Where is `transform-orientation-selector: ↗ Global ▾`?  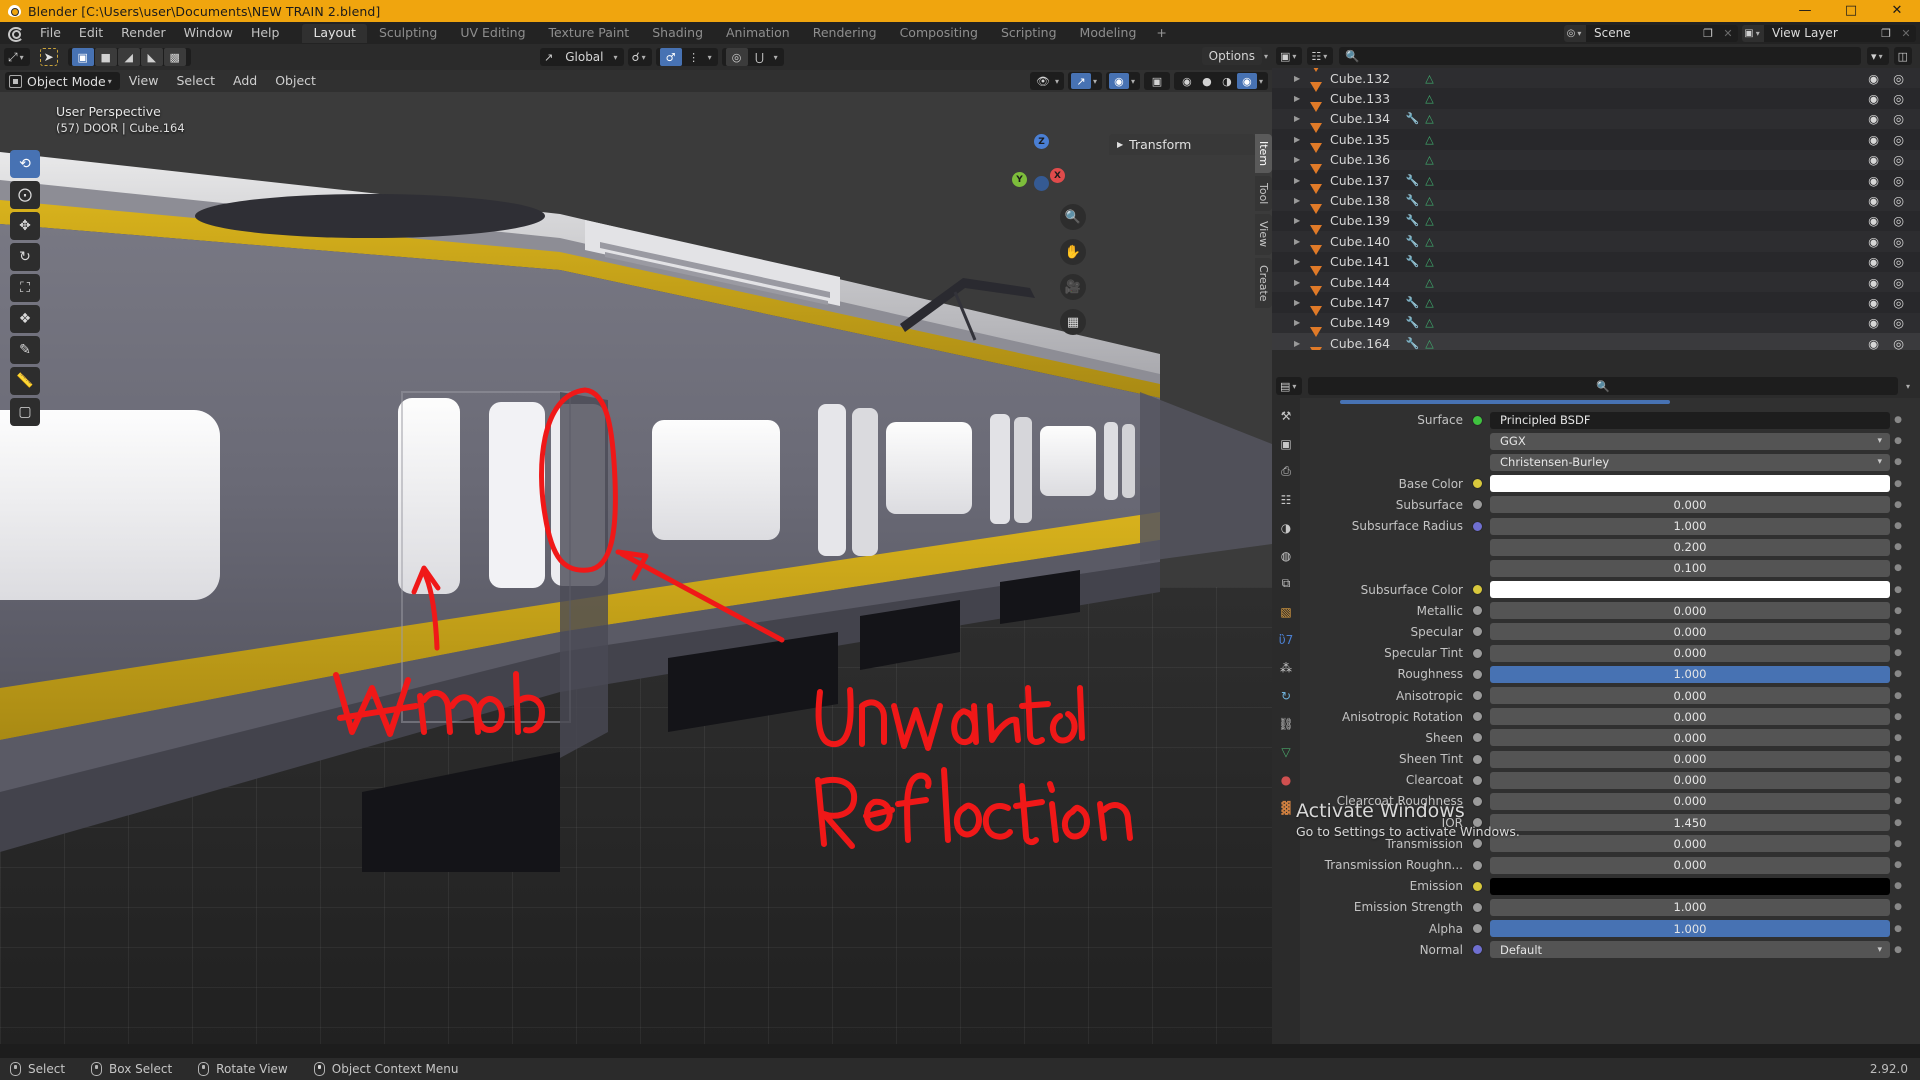
transform-orientation-selector: ↗ Global ▾ is located at coordinates (582, 57).